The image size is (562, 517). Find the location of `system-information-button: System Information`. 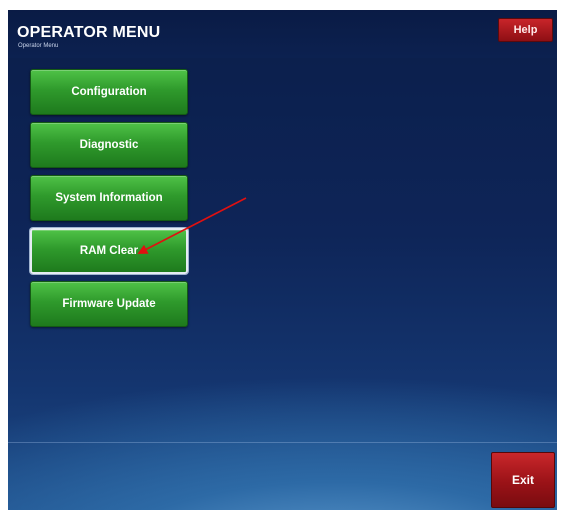

system-information-button: System Information is located at coordinates (109, 198).